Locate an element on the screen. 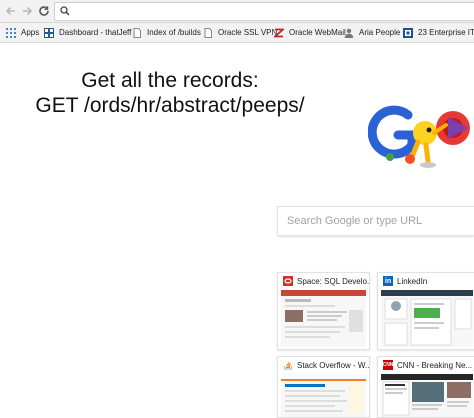 The width and height of the screenshot is (474, 418). address-bar is located at coordinates (264, 11).